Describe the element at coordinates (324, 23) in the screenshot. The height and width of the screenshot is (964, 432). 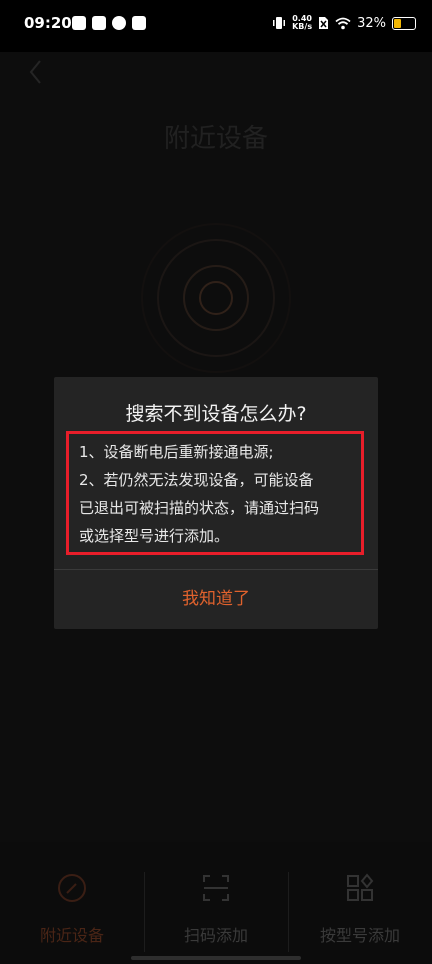
I see `no-sim-icon` at that location.